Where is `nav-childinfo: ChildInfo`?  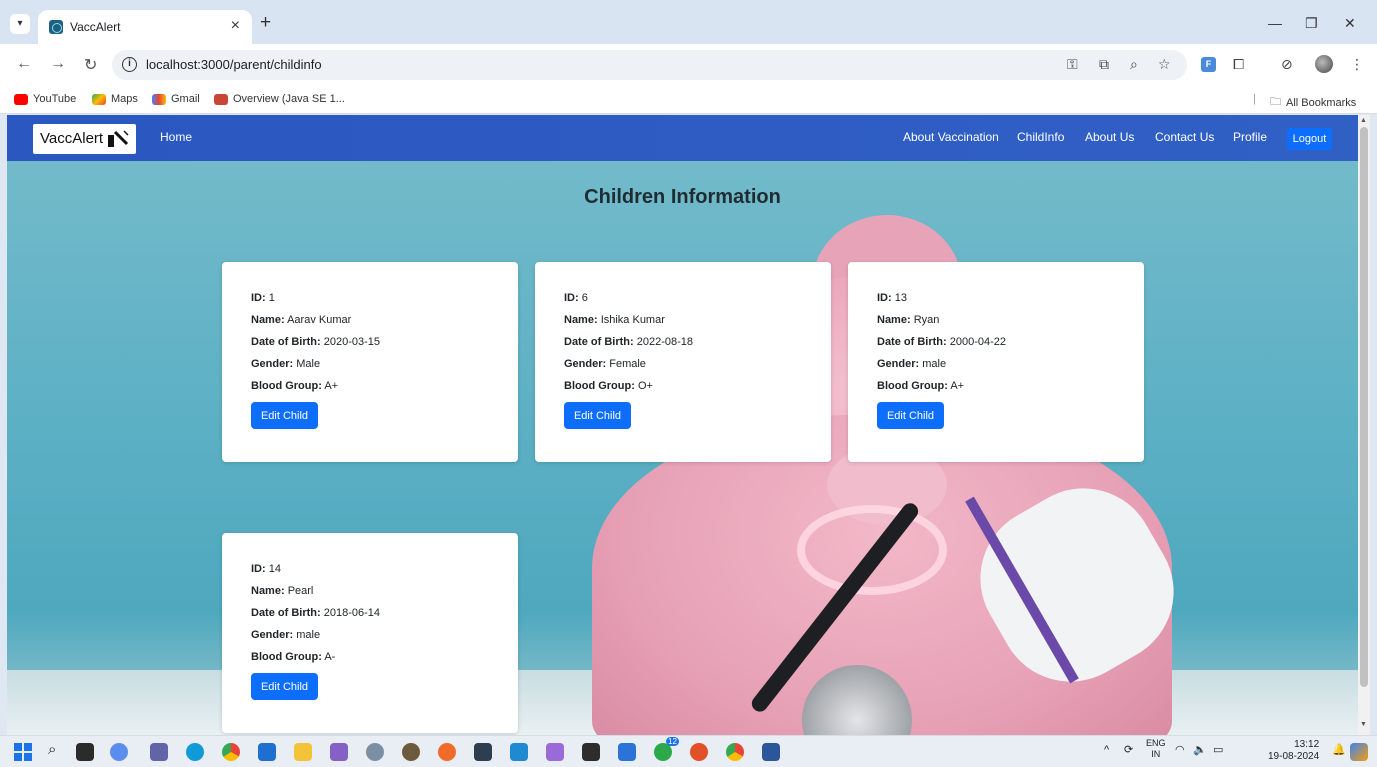 nav-childinfo: ChildInfo is located at coordinates (1040, 137).